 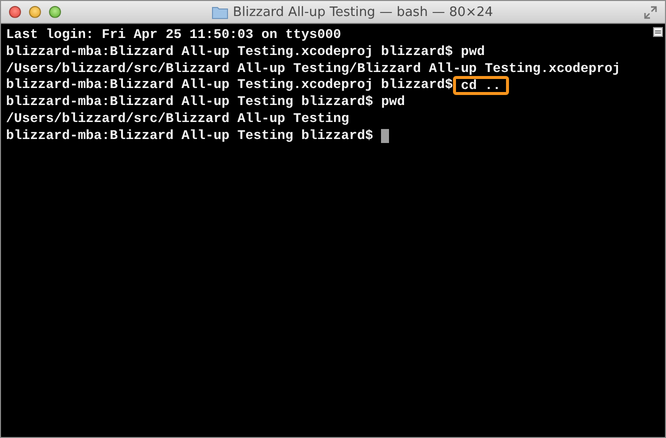 What do you see at coordinates (363, 12) in the screenshot?
I see `window-title: Blizzard All-up Testing — bash — 80×24` at bounding box center [363, 12].